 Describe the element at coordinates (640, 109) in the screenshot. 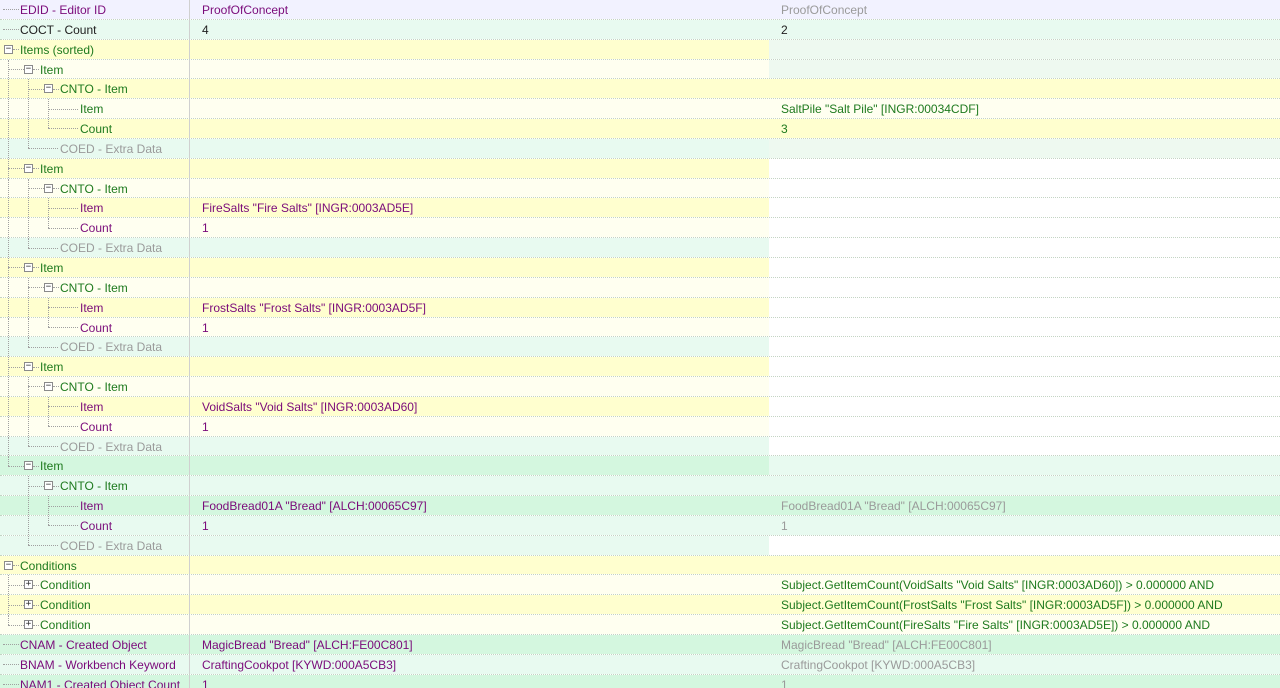

I see `tree-row: Item SaltPile "Salt Pile" [INGR:00034CDF]` at that location.